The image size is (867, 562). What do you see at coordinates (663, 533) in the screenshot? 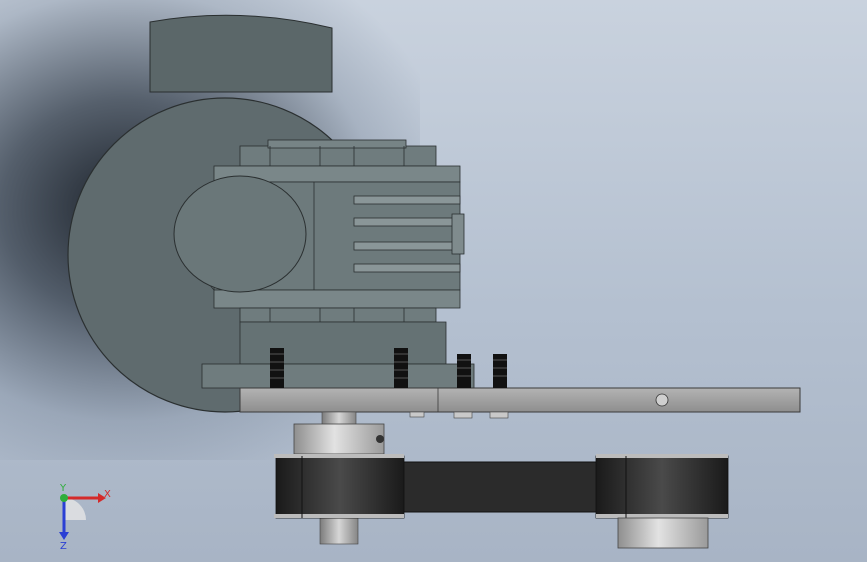
I see `driven-pulley-hub` at bounding box center [663, 533].